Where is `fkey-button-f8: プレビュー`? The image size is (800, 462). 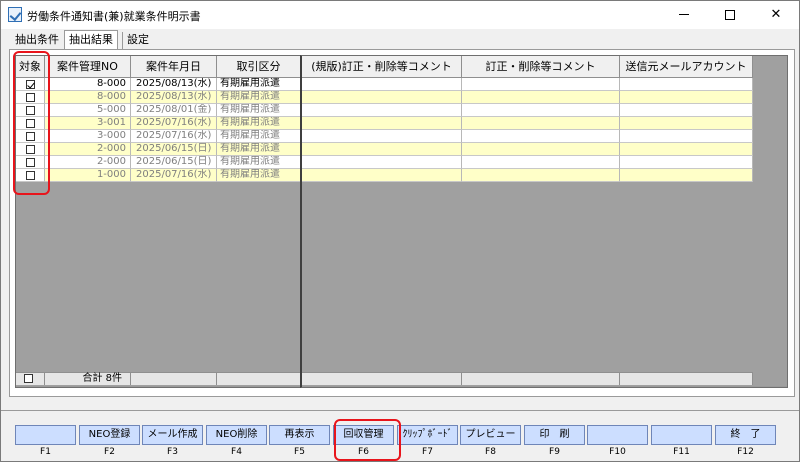
fkey-button-f8: プレビュー is located at coordinates (490, 435).